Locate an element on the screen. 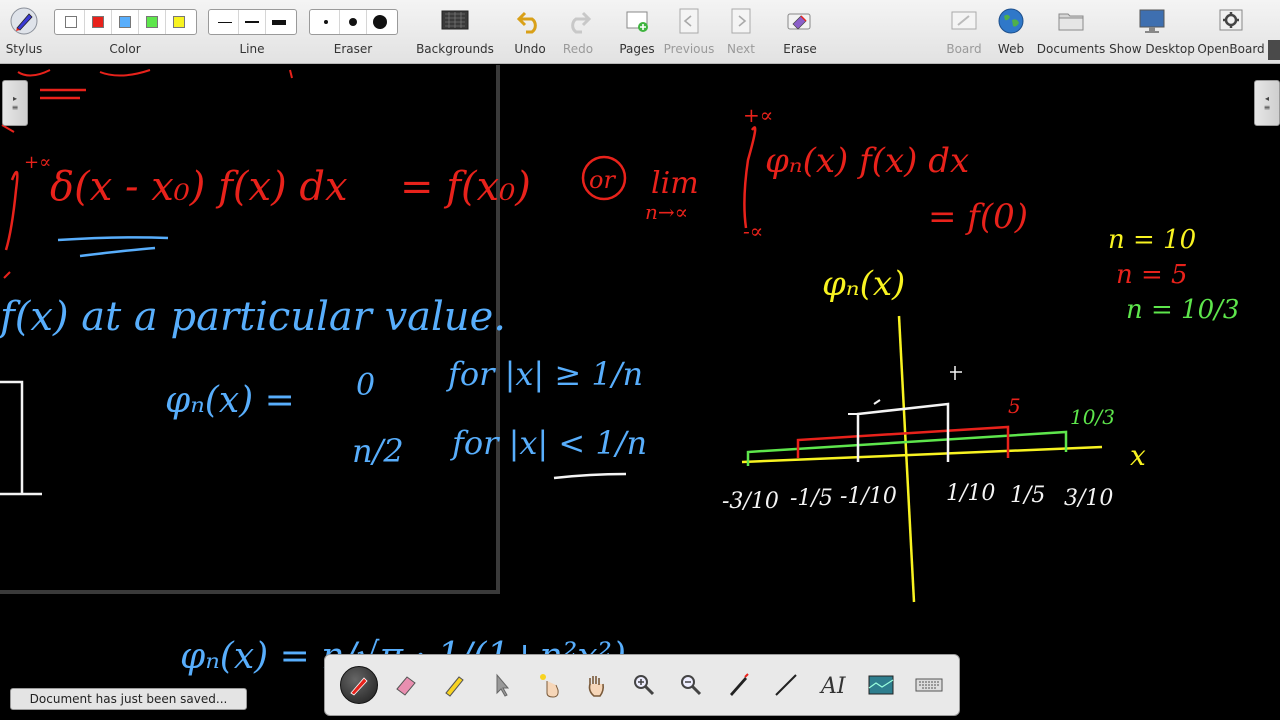 This screenshot has height=720, width=1280. eraser-icon is located at coordinates (406, 686).